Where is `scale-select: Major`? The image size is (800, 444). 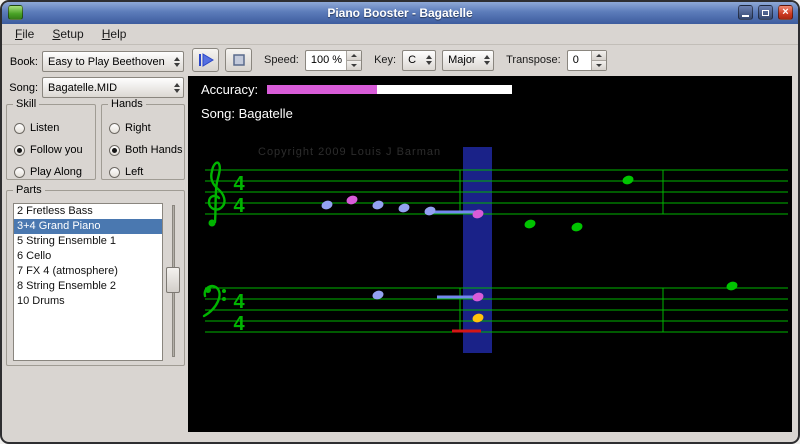 scale-select: Major is located at coordinates (468, 60).